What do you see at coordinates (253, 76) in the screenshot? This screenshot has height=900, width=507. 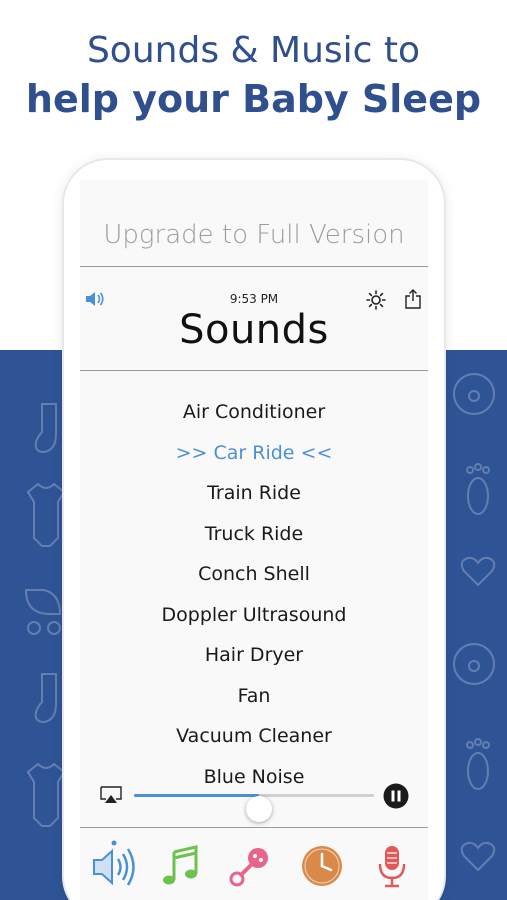 I see `promo-headline: Sounds & Music to help your Baby Sleep` at bounding box center [253, 76].